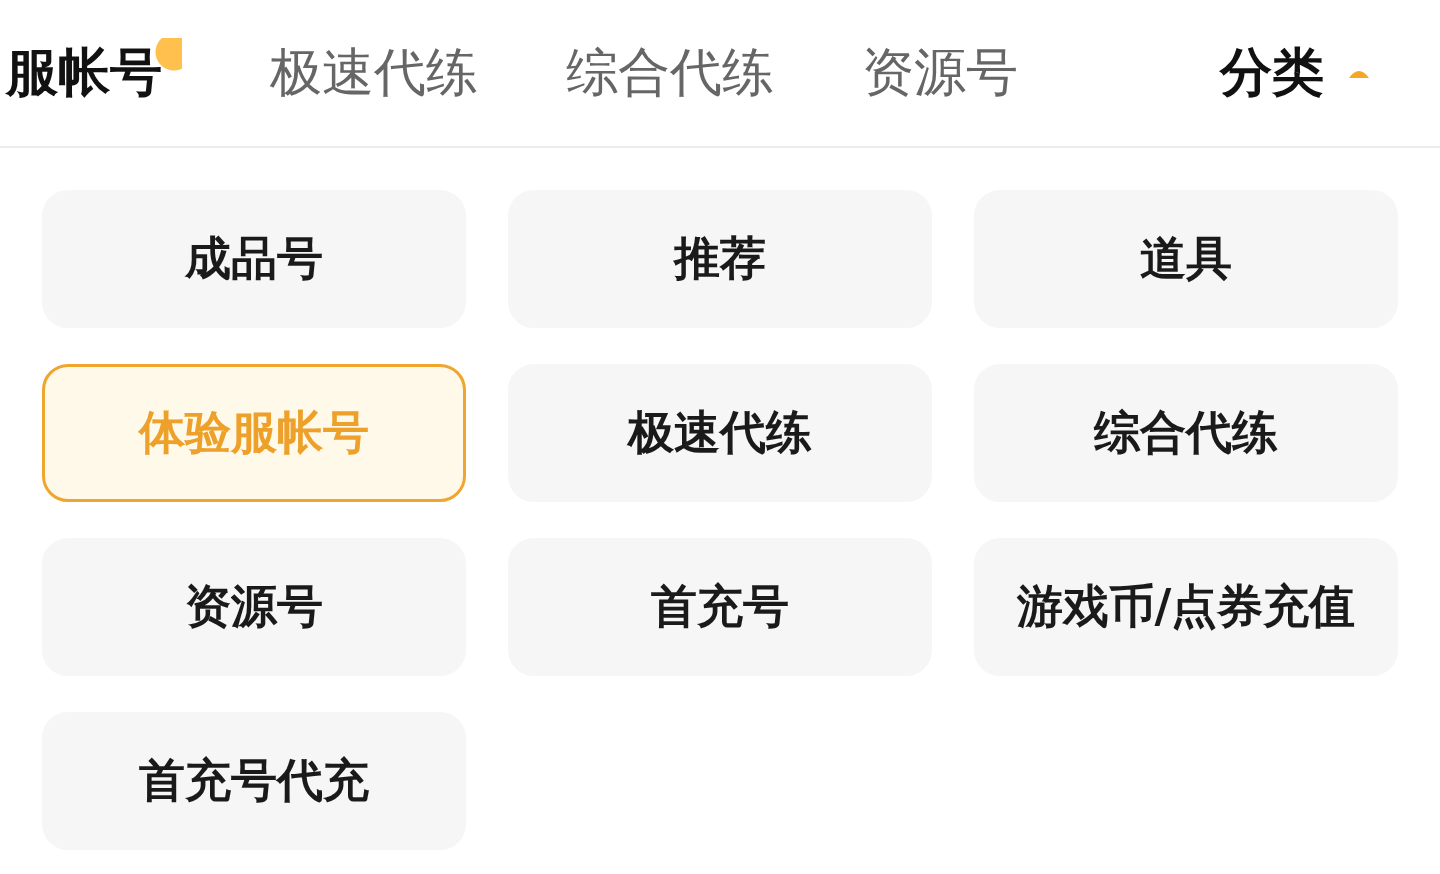 The height and width of the screenshot is (874, 1440). Describe the element at coordinates (670, 73) in the screenshot. I see `tab: 综合代练` at that location.